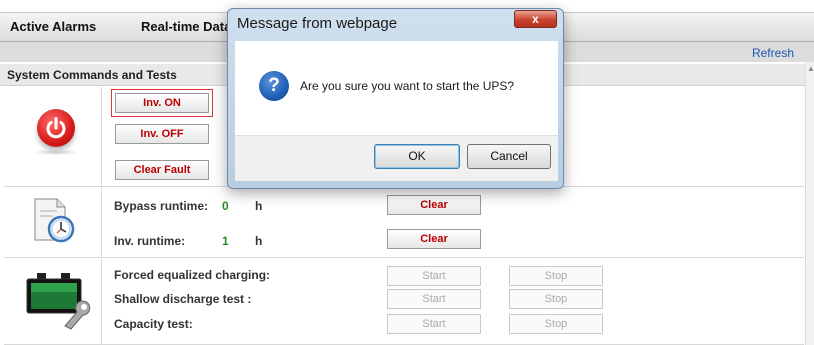 The image size is (814, 345). What do you see at coordinates (56, 152) in the screenshot?
I see `power-icon-shadow` at bounding box center [56, 152].